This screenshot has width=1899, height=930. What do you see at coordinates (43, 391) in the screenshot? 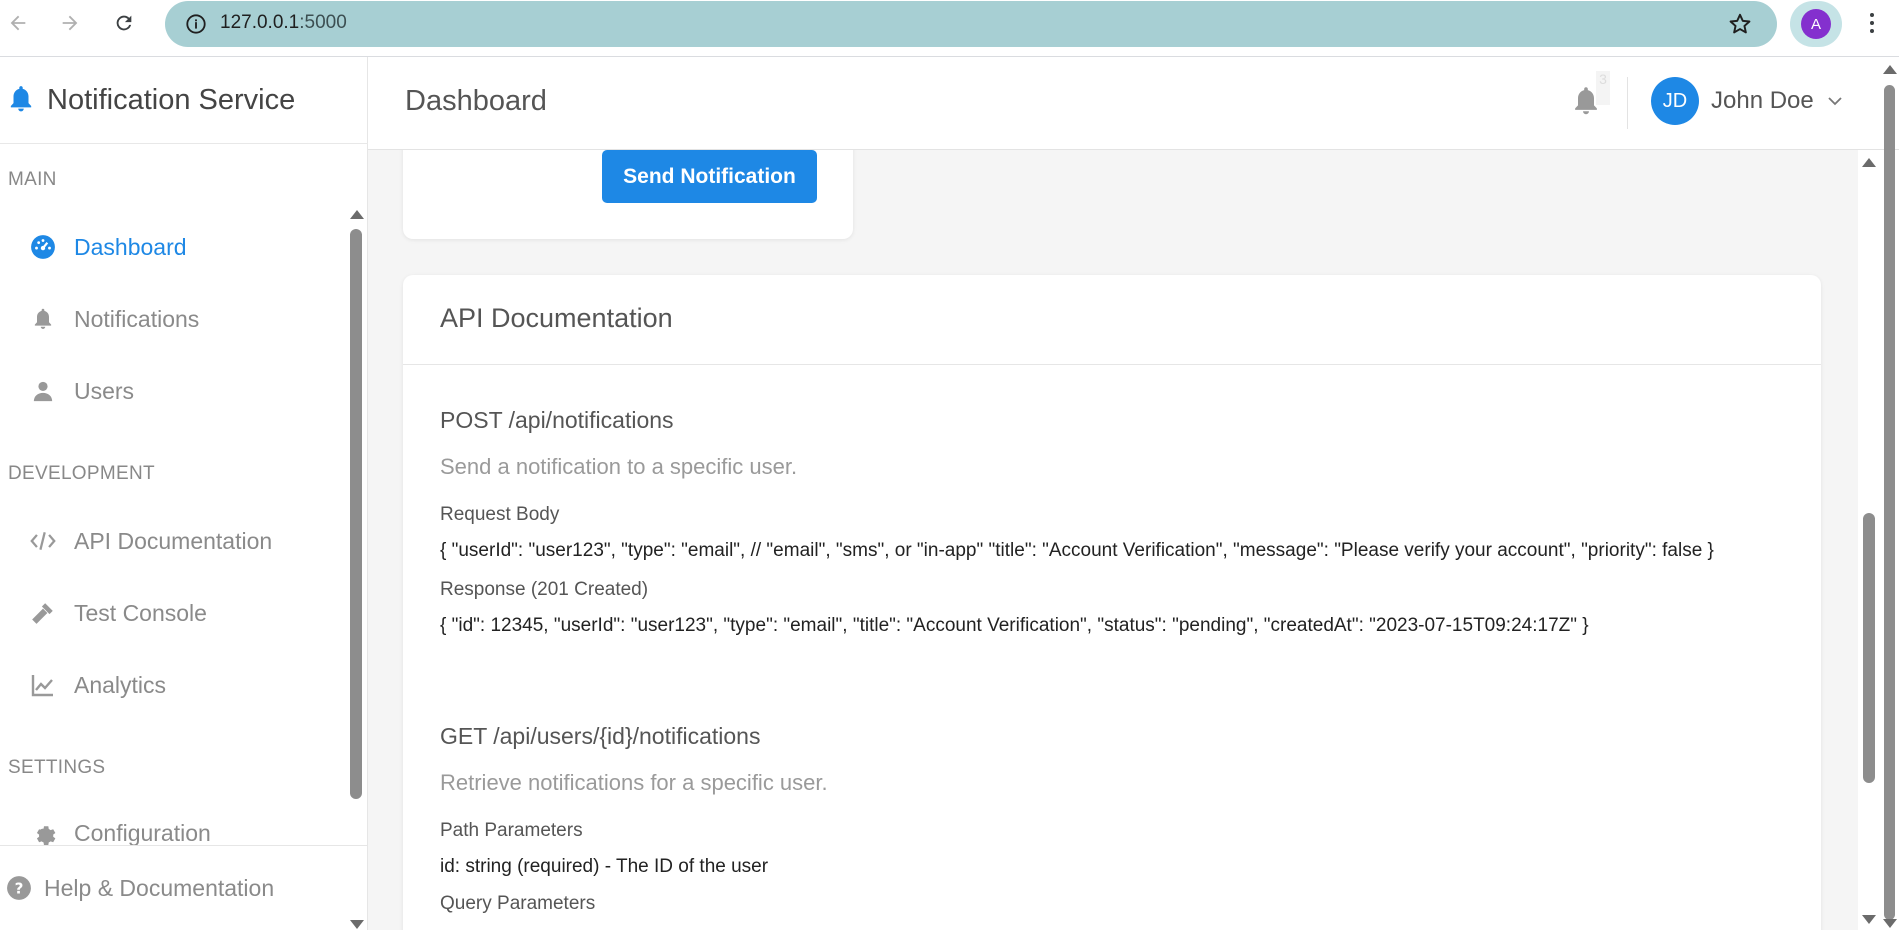
I see `user-icon` at bounding box center [43, 391].